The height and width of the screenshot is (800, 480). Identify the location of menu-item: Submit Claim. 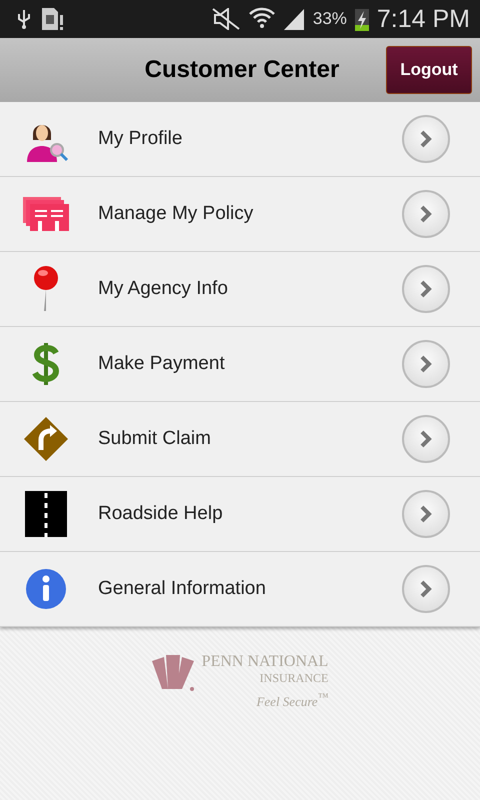
(240, 439).